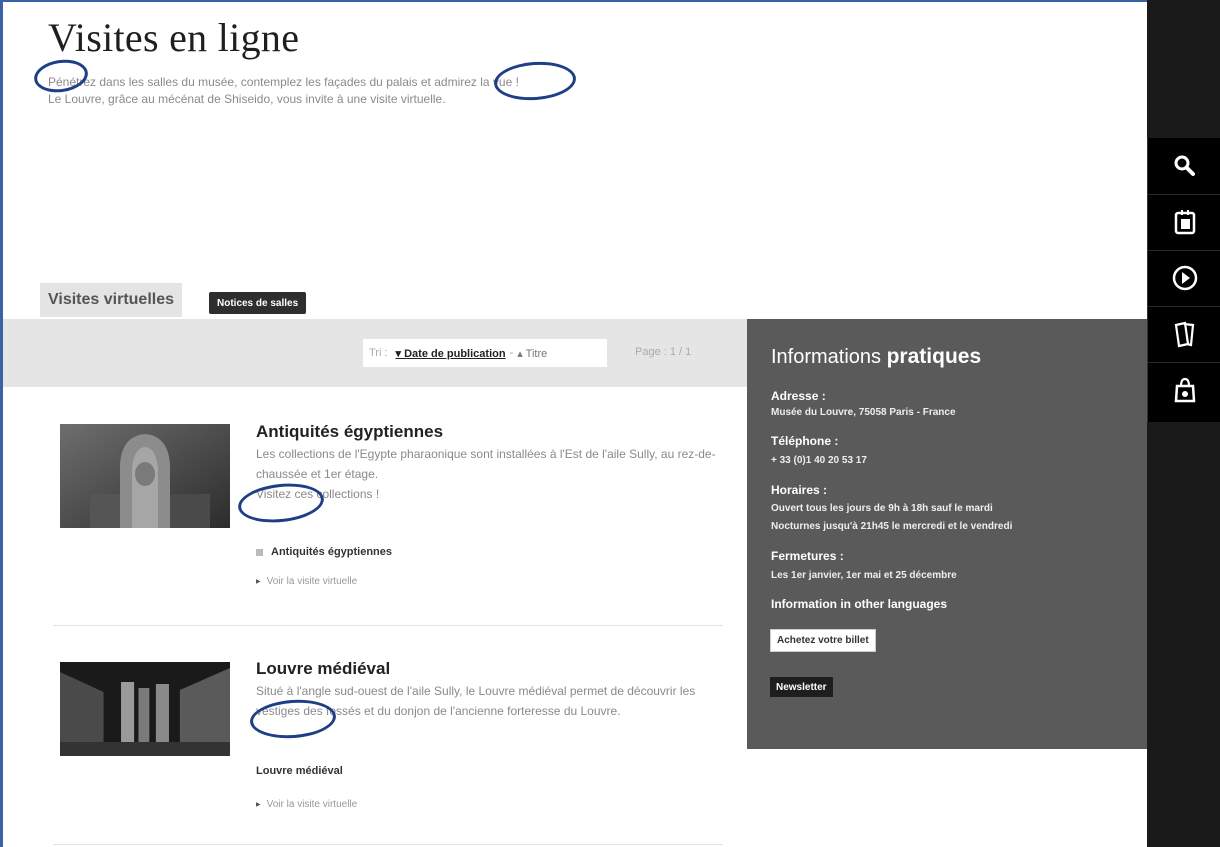 This screenshot has width=1220, height=847. I want to click on play-button, so click(1184, 278).